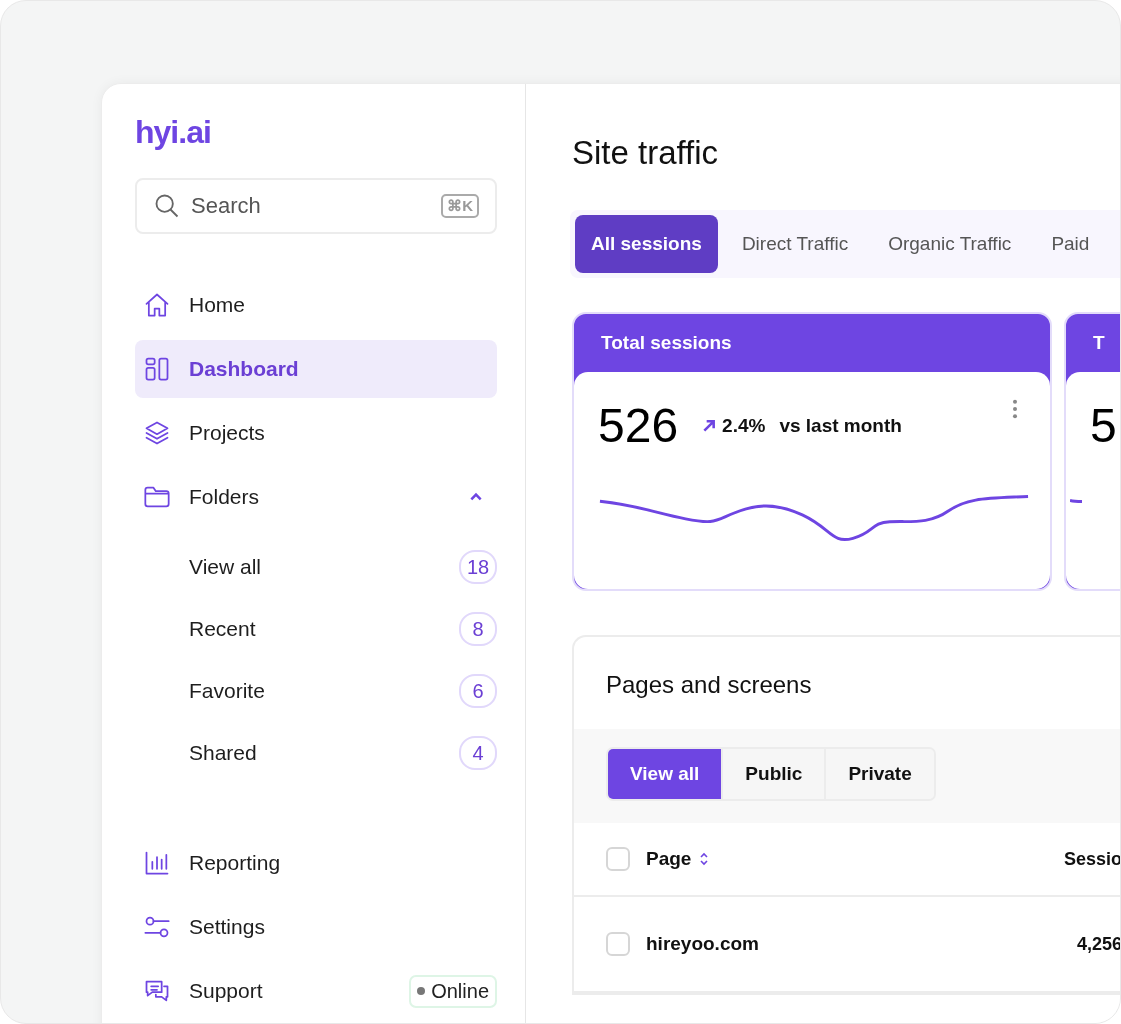 The image size is (1121, 1024). What do you see at coordinates (666, 343) in the screenshot?
I see `card-title: Total sessions` at bounding box center [666, 343].